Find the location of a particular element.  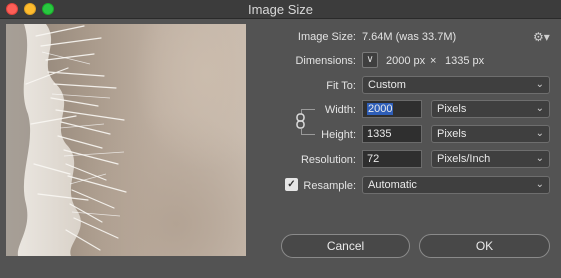

resample-value: Automatic is located at coordinates (392, 185).